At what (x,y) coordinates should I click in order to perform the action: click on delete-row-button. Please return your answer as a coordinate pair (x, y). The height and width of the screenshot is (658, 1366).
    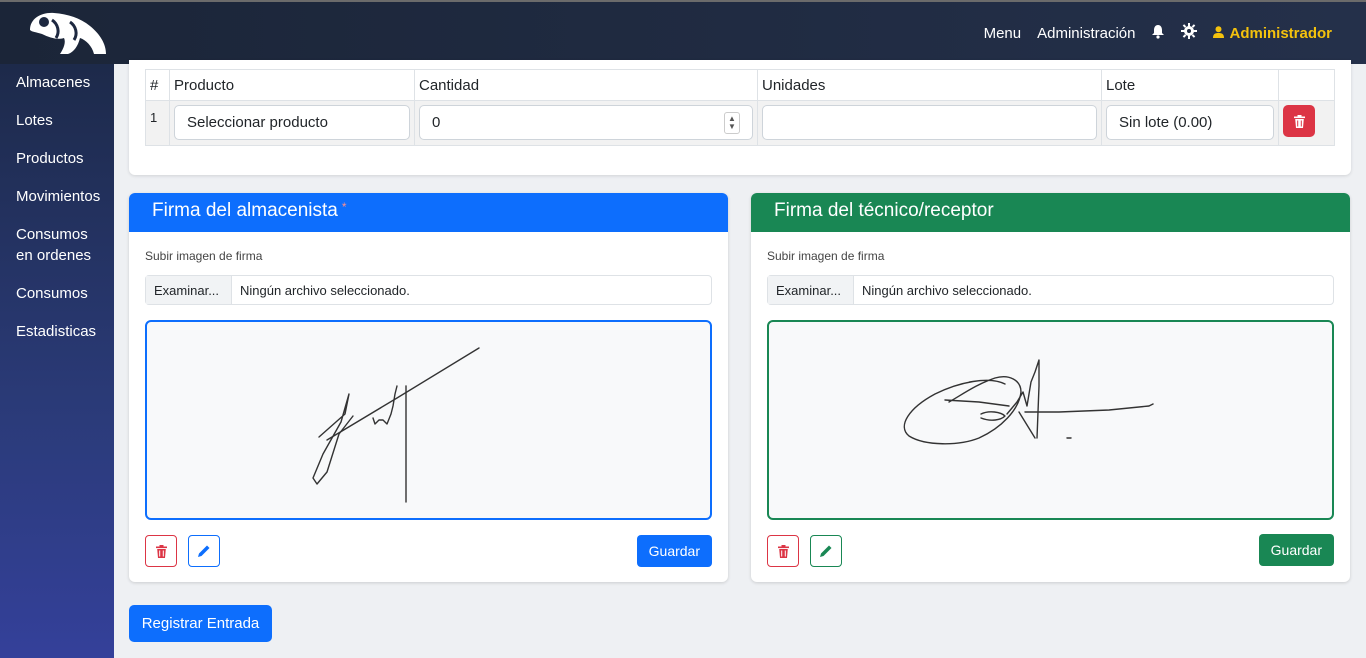
    Looking at the image, I should click on (1299, 121).